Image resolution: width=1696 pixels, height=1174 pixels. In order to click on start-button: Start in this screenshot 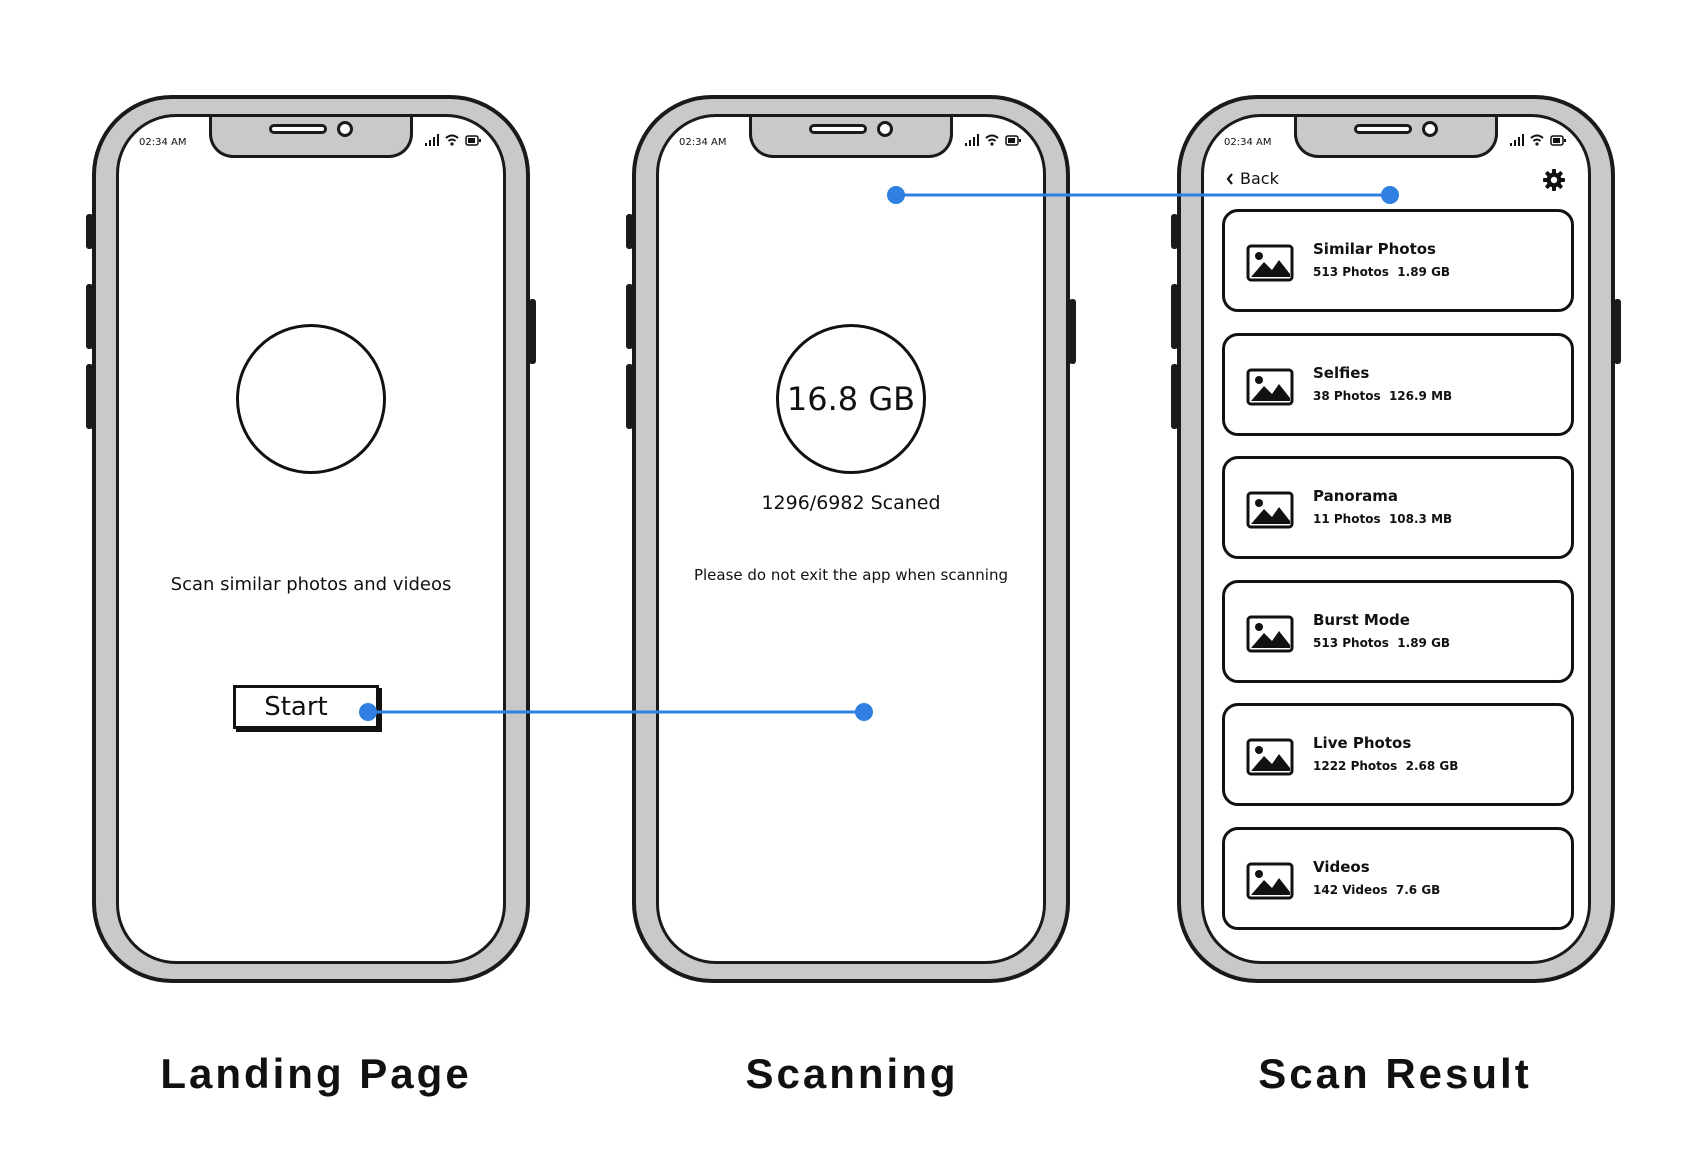, I will do `click(306, 707)`.